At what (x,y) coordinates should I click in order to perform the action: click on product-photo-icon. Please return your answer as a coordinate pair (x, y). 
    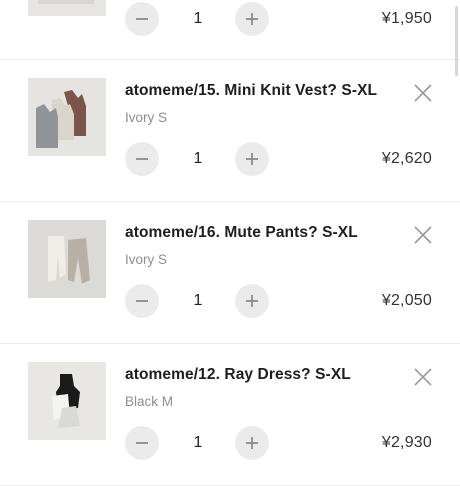
    Looking at the image, I should click on (67, 8).